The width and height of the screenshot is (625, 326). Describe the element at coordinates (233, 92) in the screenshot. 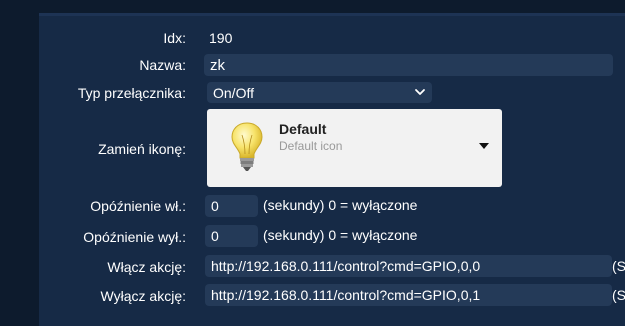

I see `switch-type-selected-value: On/Off` at that location.